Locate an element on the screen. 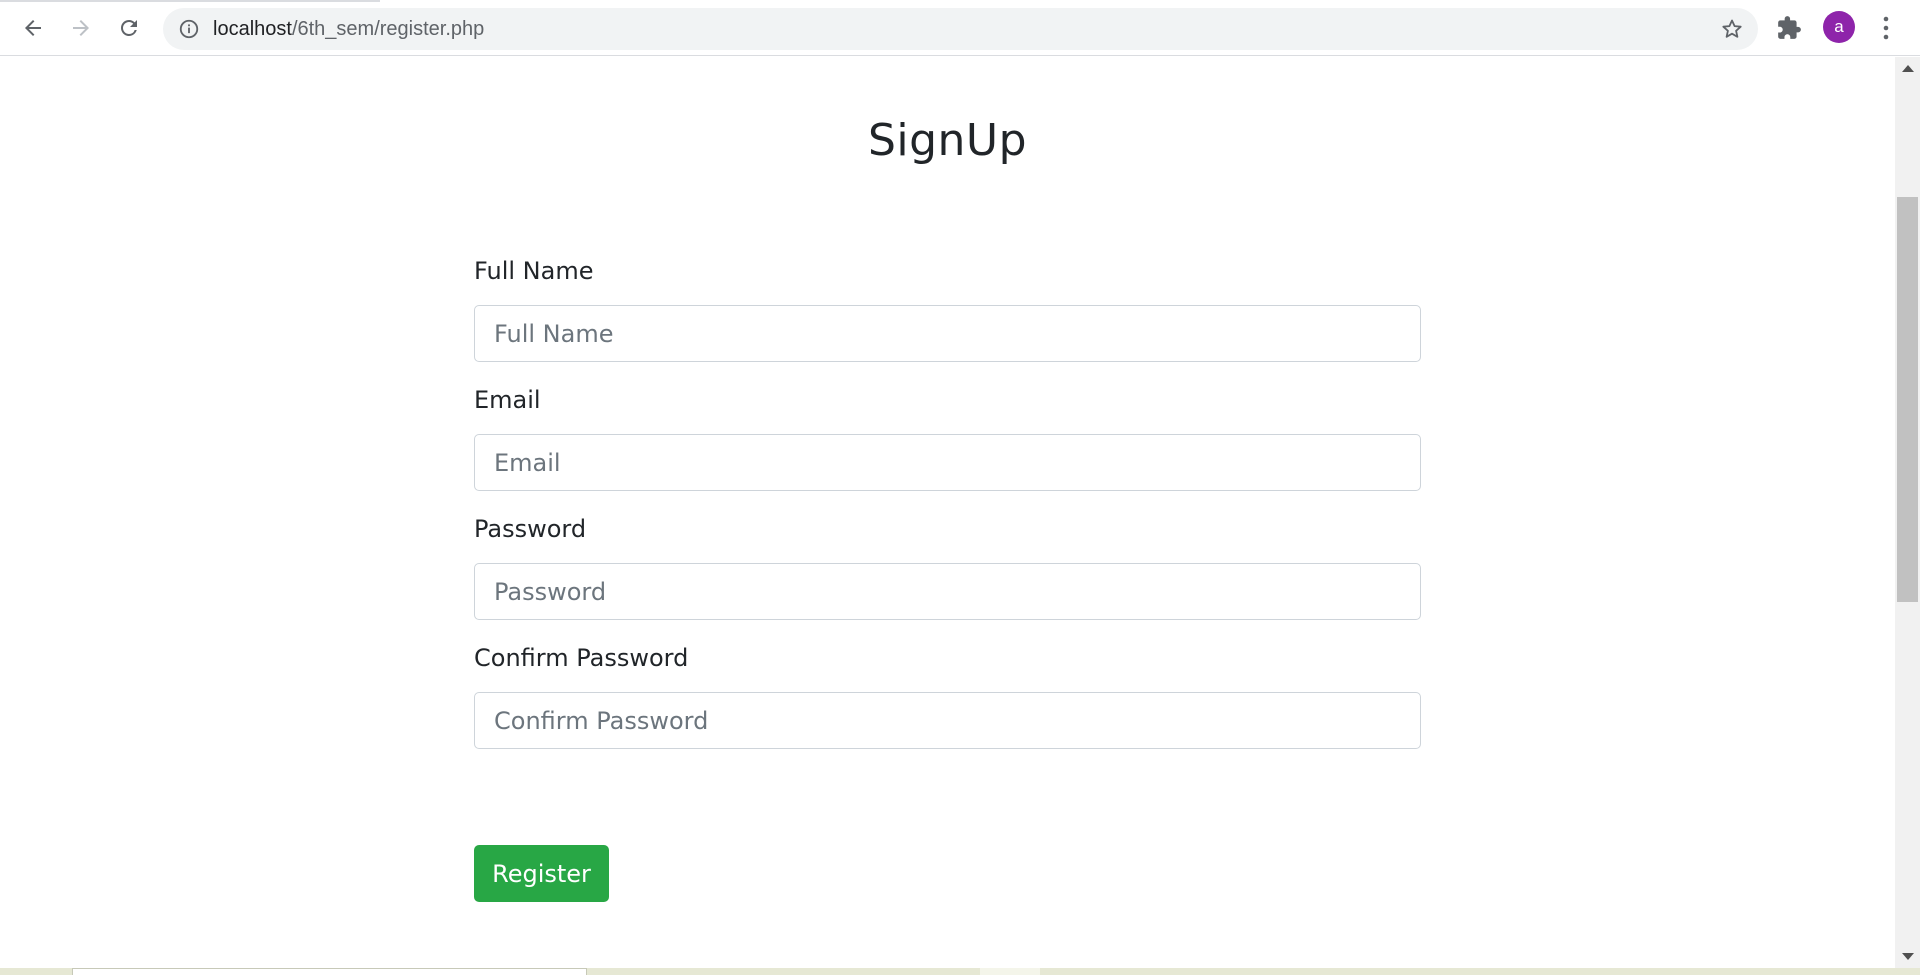 The width and height of the screenshot is (1920, 975). scroll-thumb is located at coordinates (1907, 399).